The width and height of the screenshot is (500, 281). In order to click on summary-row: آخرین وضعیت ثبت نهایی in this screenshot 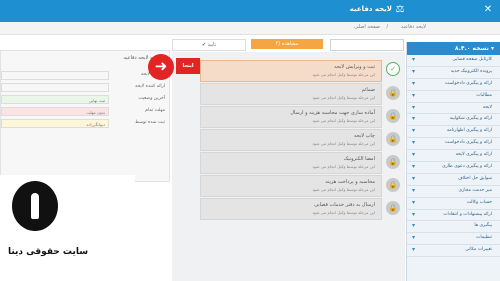, I will do `click(85, 100)`.